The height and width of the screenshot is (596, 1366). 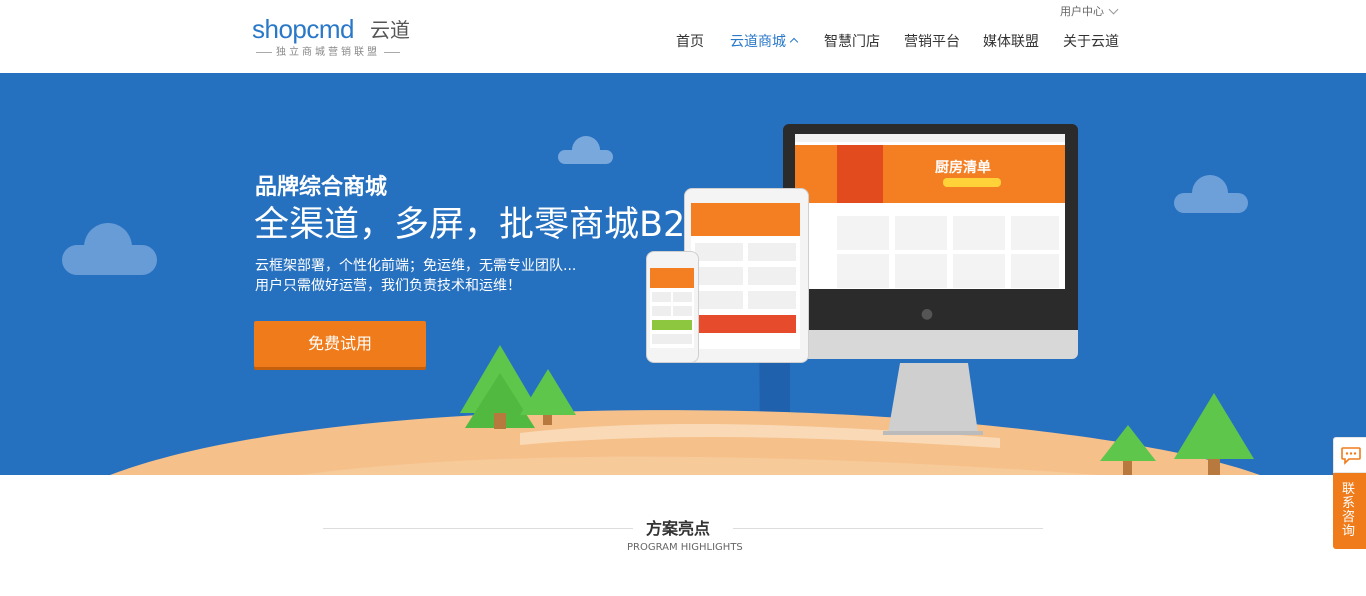 I want to click on nav-about-label: 关于云道, so click(x=1091, y=42).